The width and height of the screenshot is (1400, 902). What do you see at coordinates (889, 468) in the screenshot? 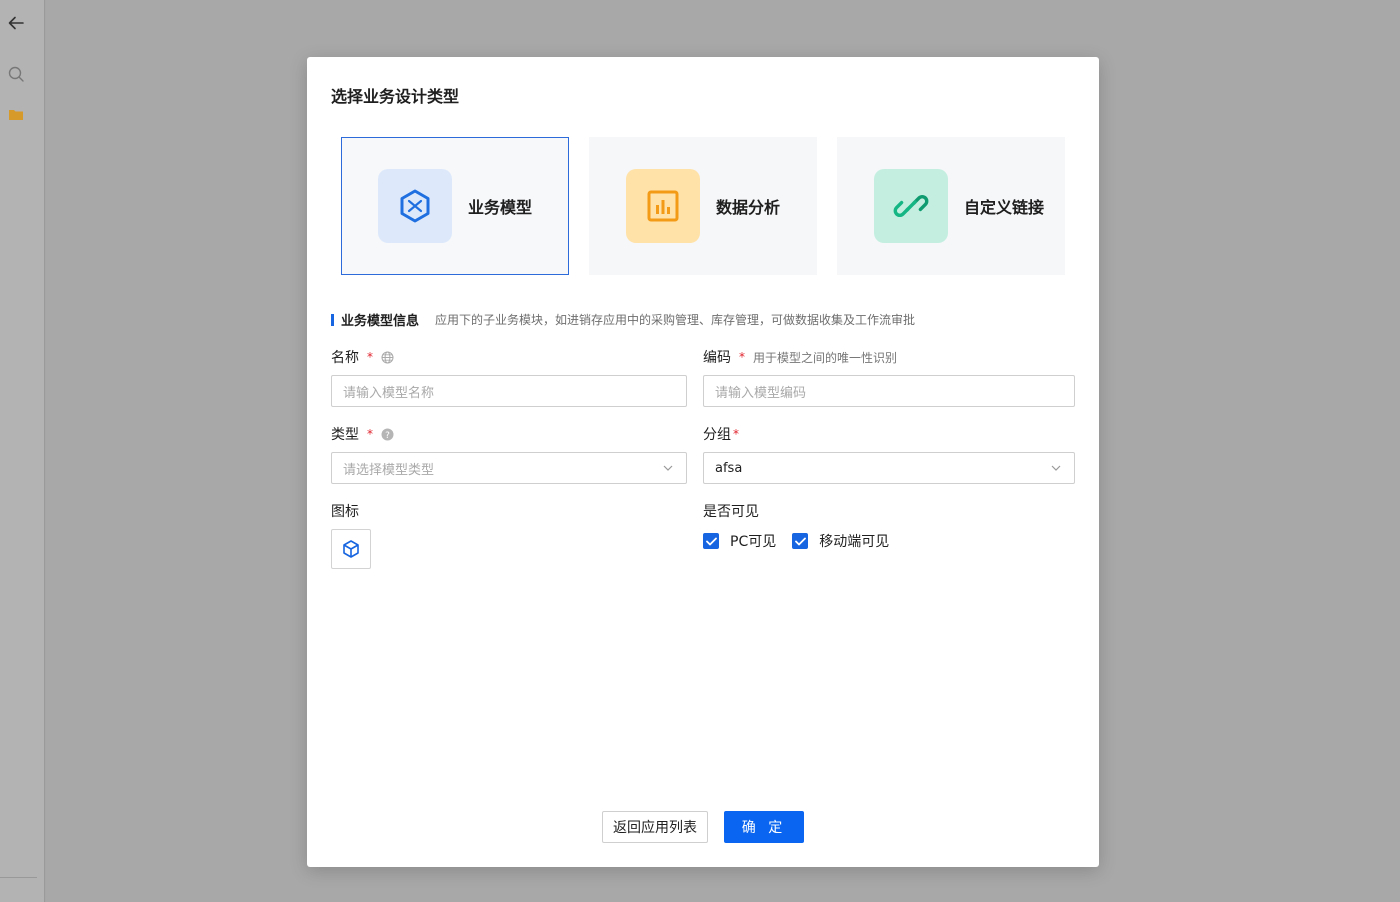
I see `group-select: afsa` at bounding box center [889, 468].